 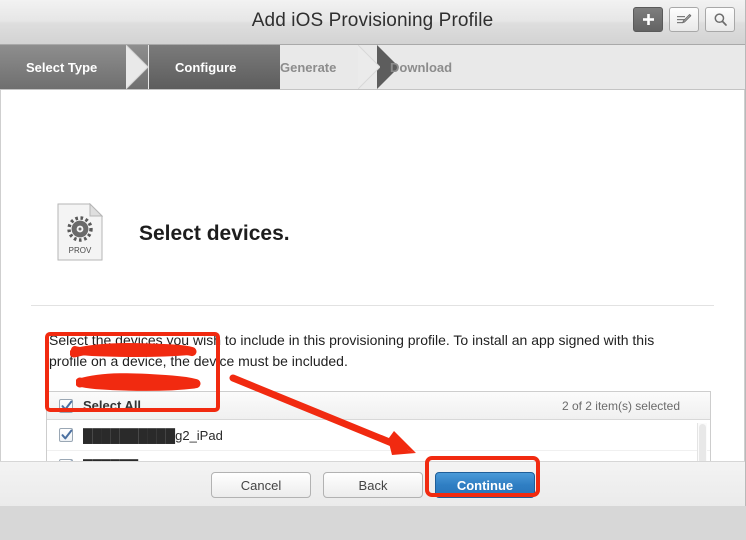 What do you see at coordinates (372, 22) in the screenshot?
I see `window-titlebar: Add iOS Provisioning Profile` at bounding box center [372, 22].